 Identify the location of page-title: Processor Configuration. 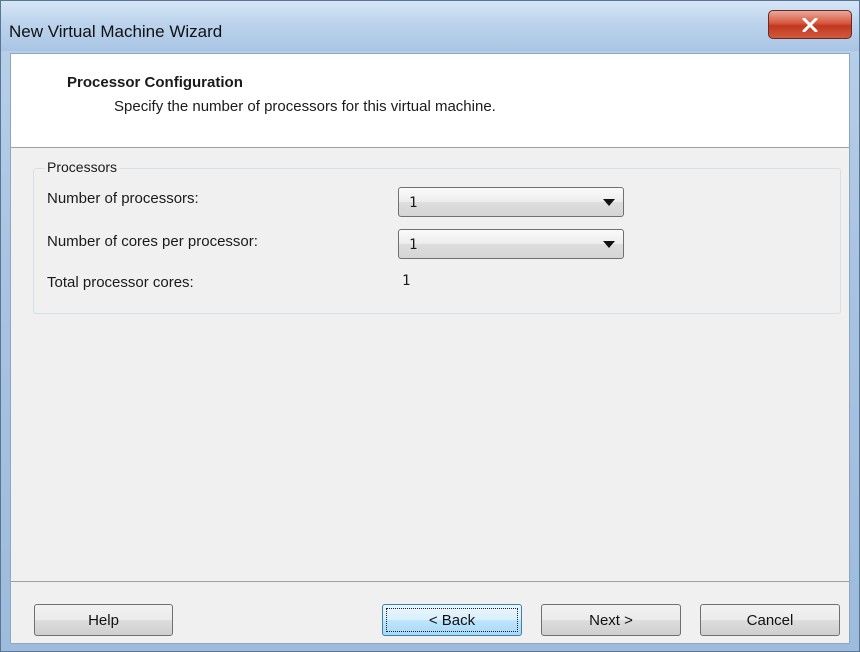
(155, 82).